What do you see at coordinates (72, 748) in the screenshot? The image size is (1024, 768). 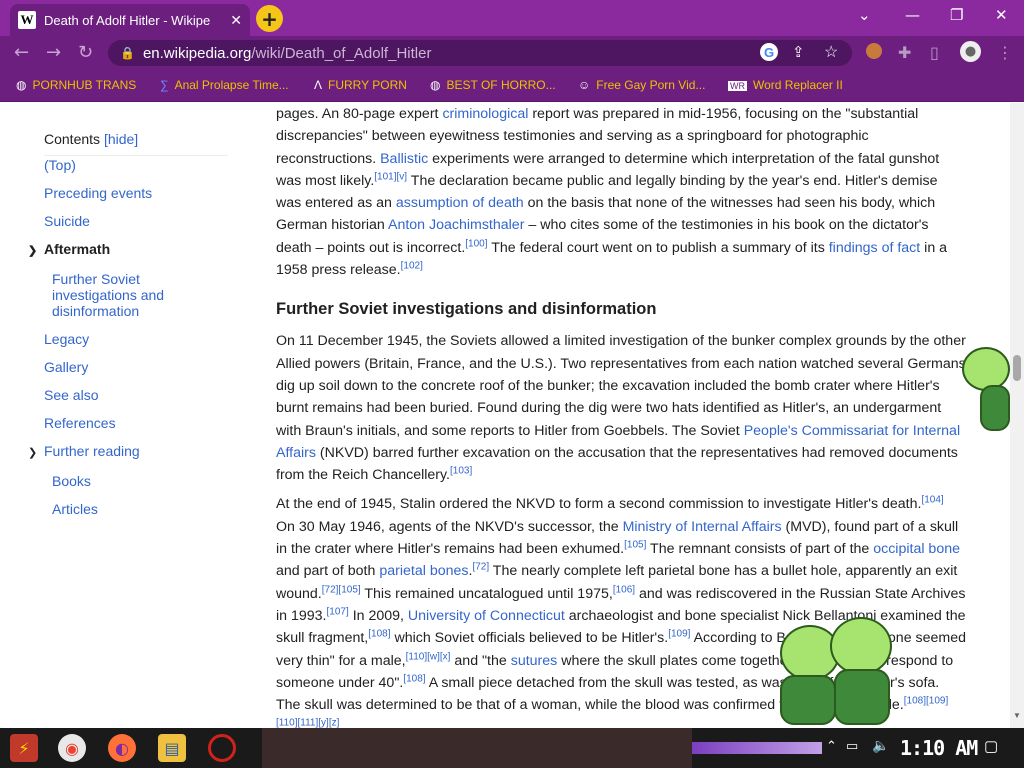 I see `chrome-icon: ◉` at bounding box center [72, 748].